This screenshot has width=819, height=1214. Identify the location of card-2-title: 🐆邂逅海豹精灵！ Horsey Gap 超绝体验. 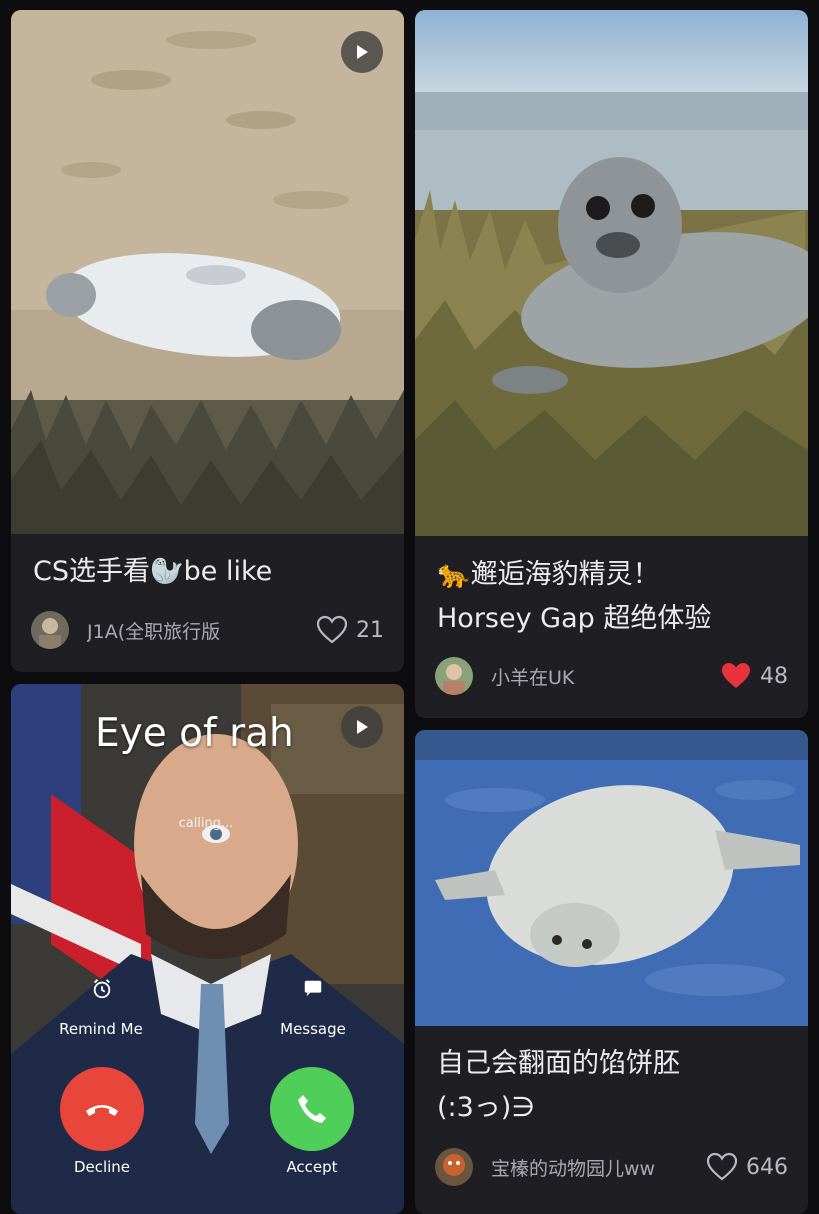
(612, 597).